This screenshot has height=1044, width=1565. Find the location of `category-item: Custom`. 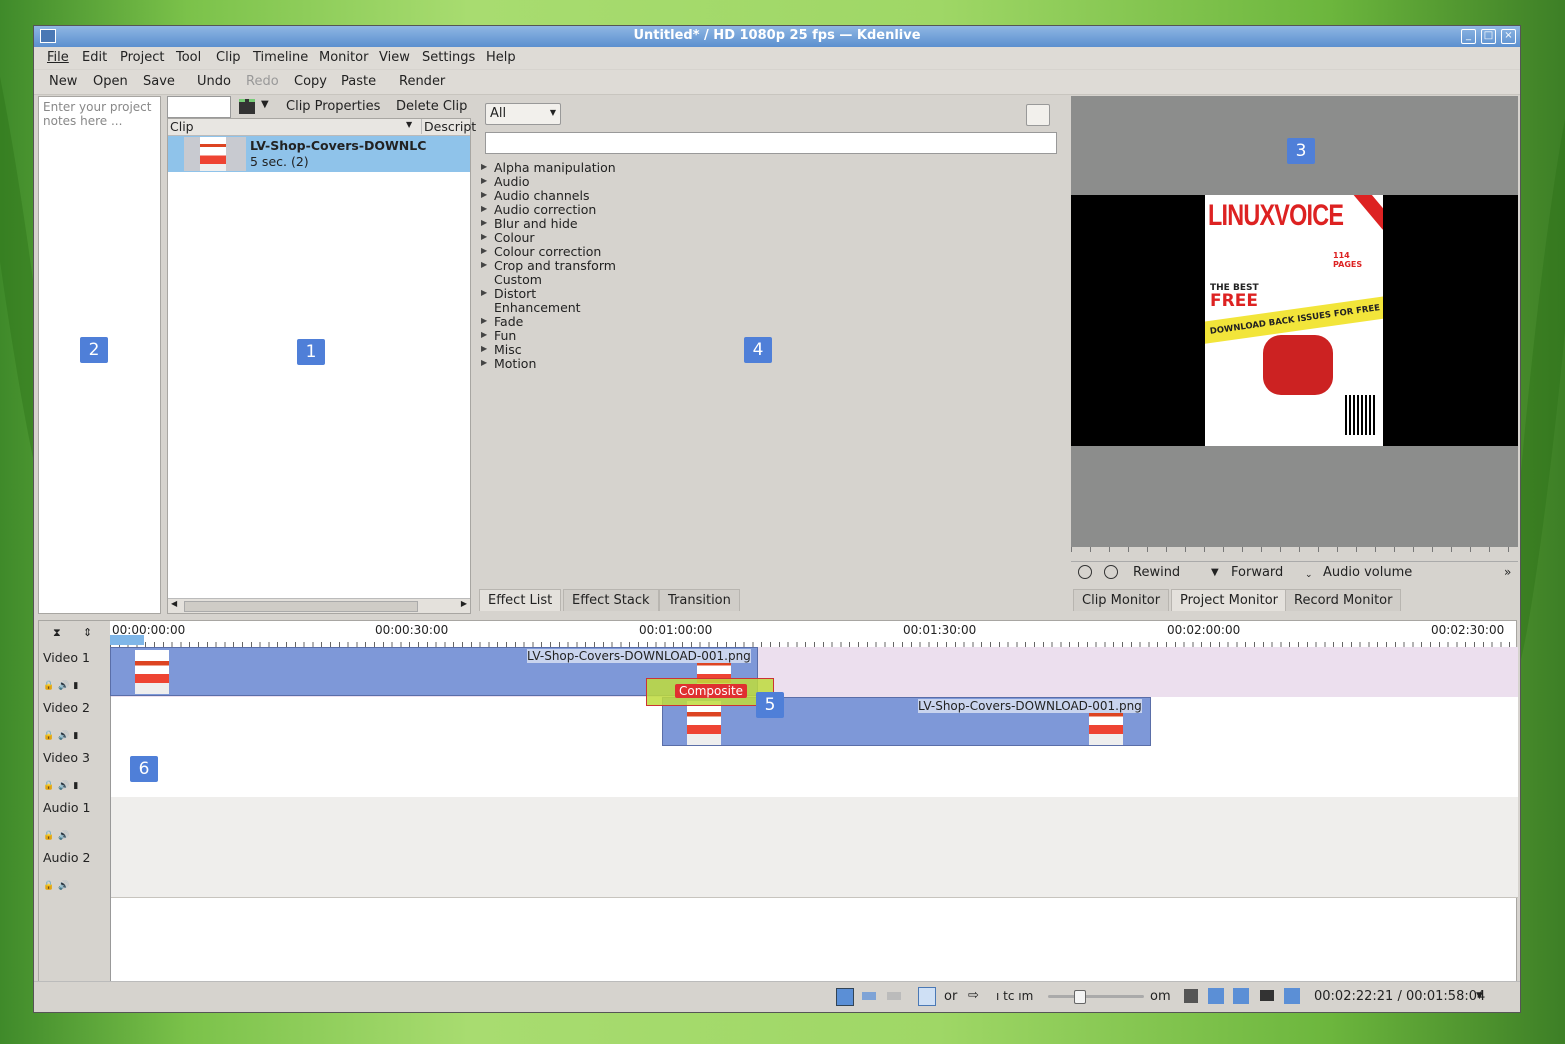

category-item: Custom is located at coordinates (518, 279).